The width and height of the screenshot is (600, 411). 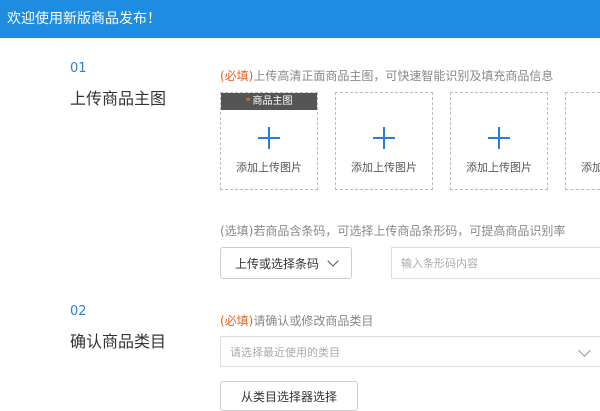 What do you see at coordinates (410, 351) in the screenshot?
I see `category-select: 请选择最近使用的类目` at bounding box center [410, 351].